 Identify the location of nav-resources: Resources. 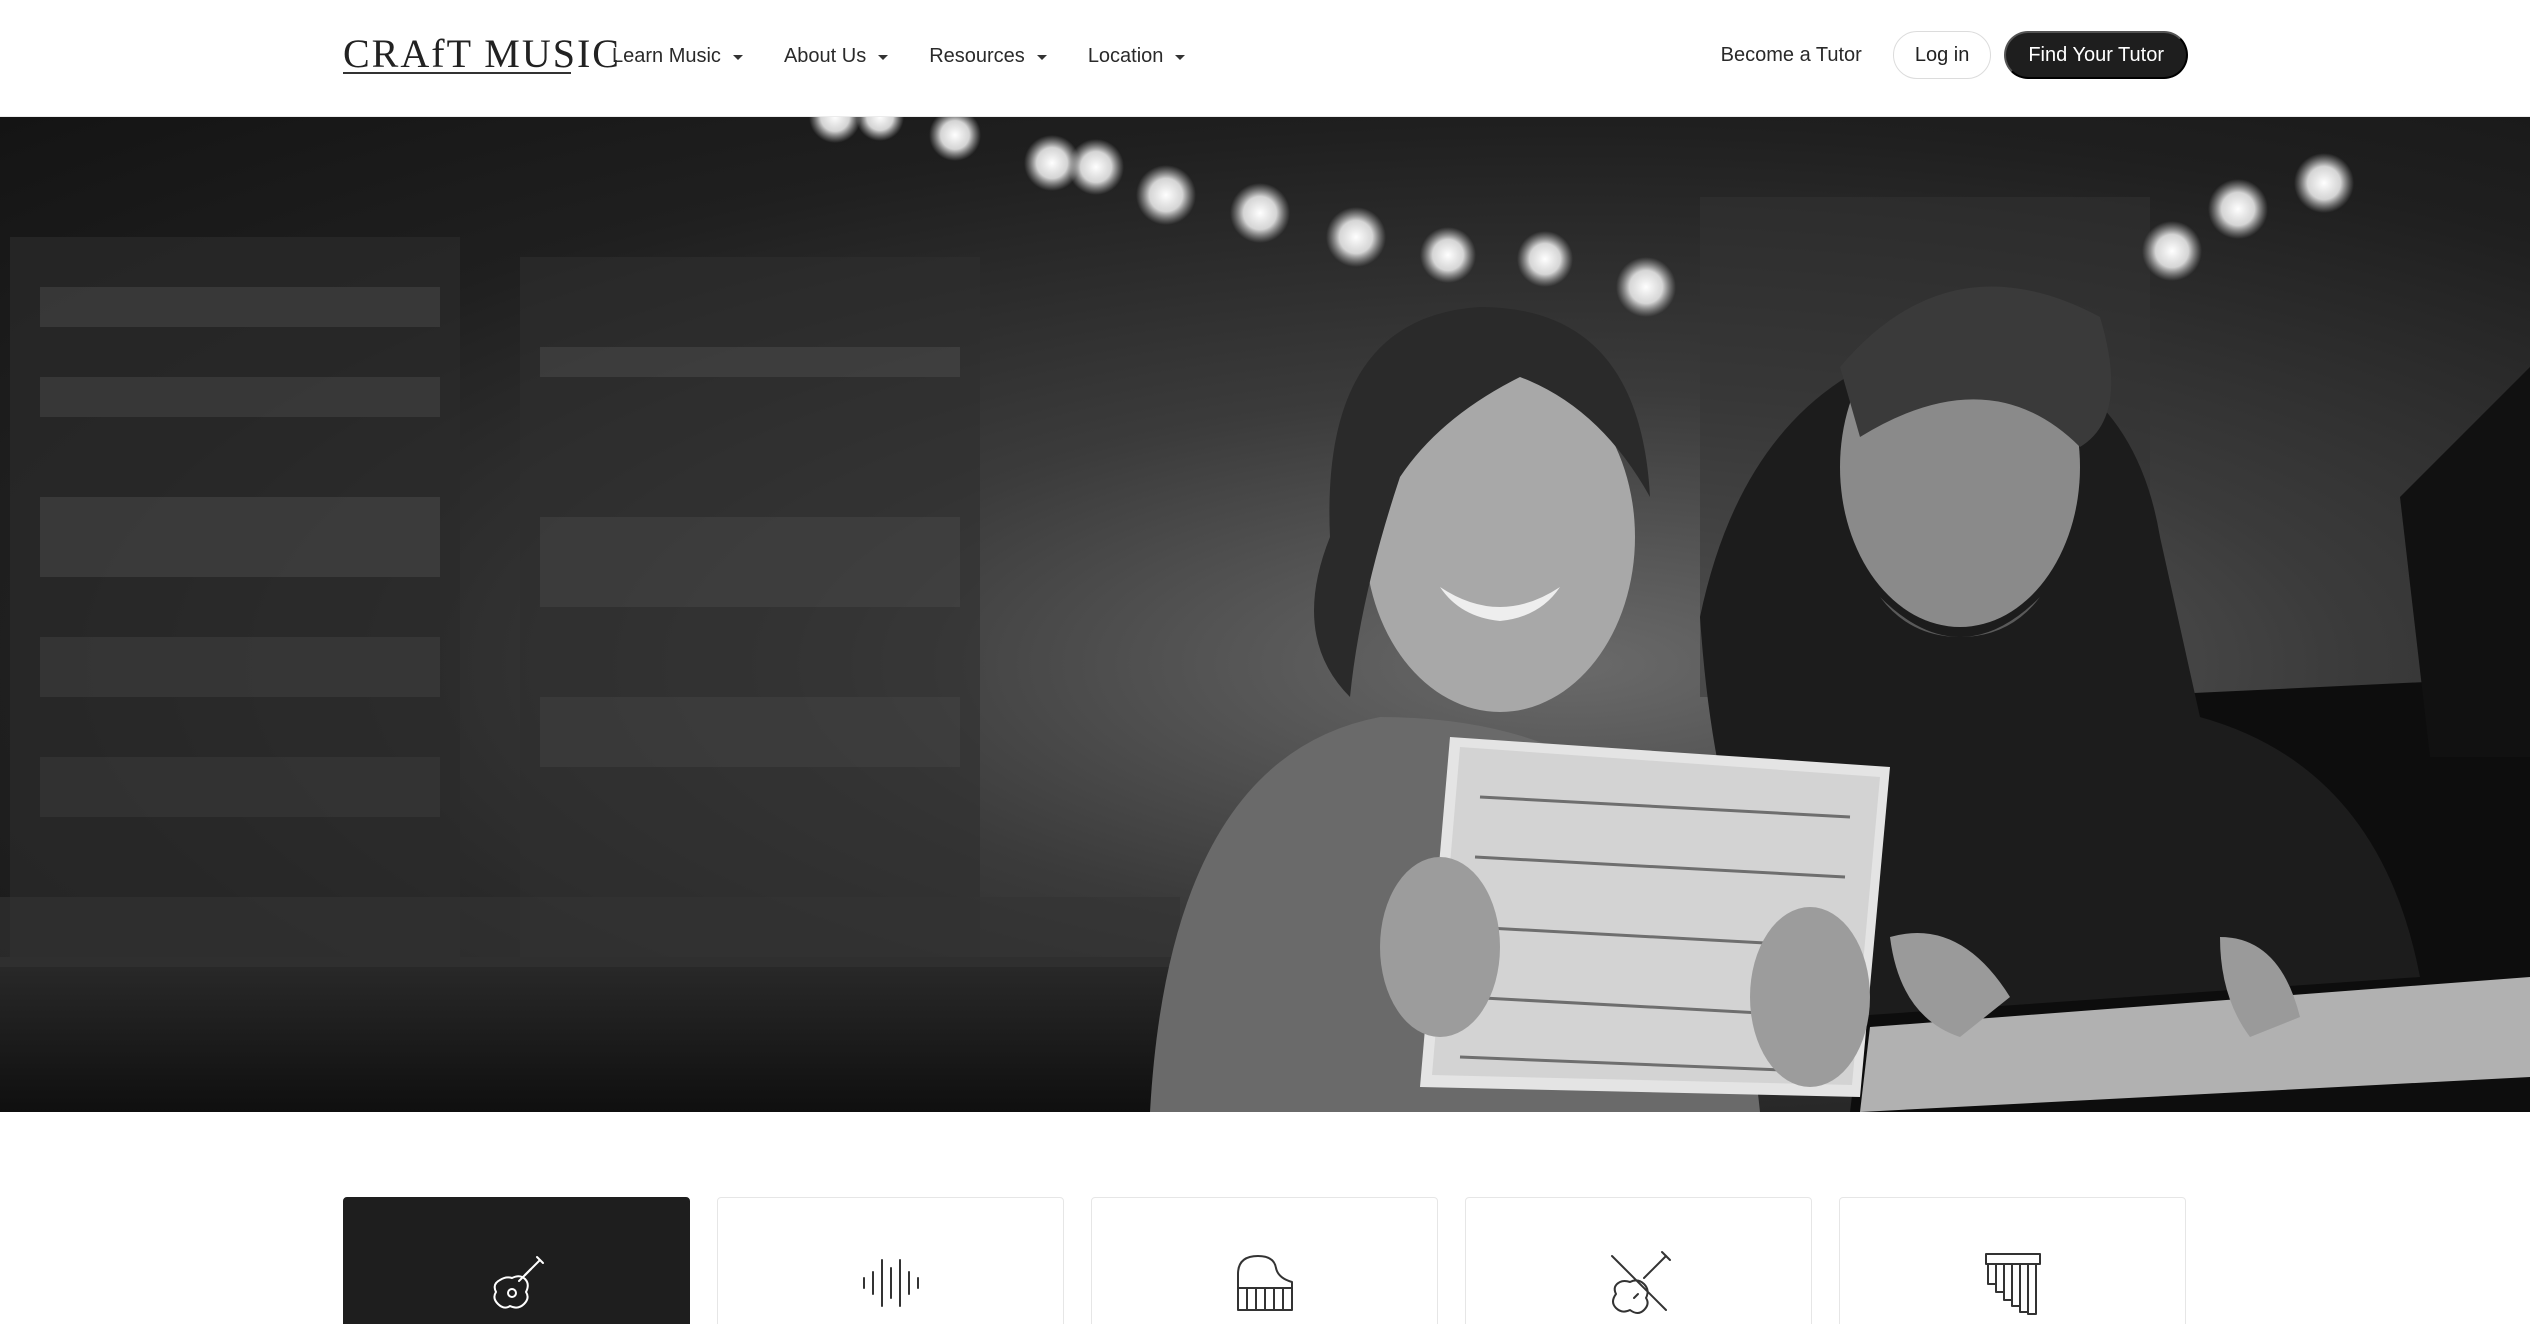
(988, 56).